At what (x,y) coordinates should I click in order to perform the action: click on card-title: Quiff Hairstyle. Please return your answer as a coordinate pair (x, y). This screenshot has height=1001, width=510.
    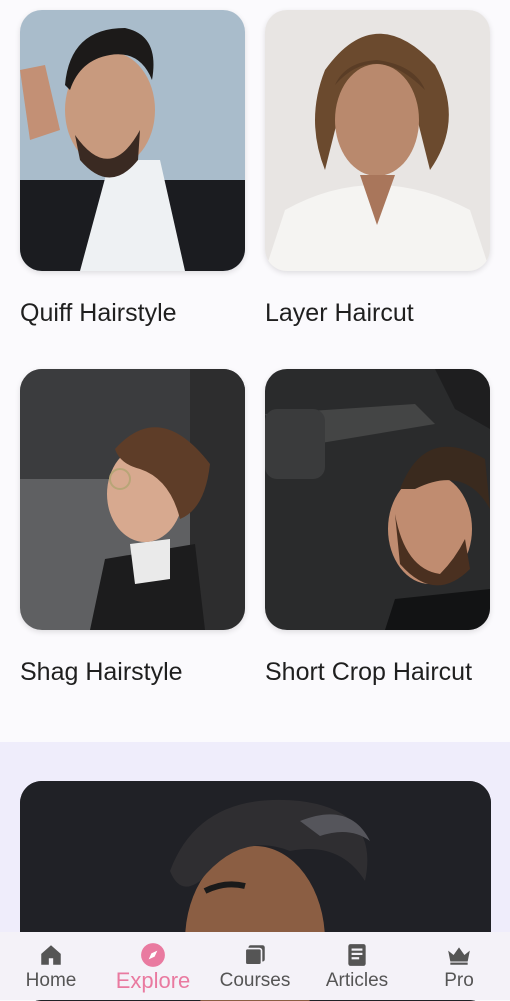
    Looking at the image, I should click on (98, 313).